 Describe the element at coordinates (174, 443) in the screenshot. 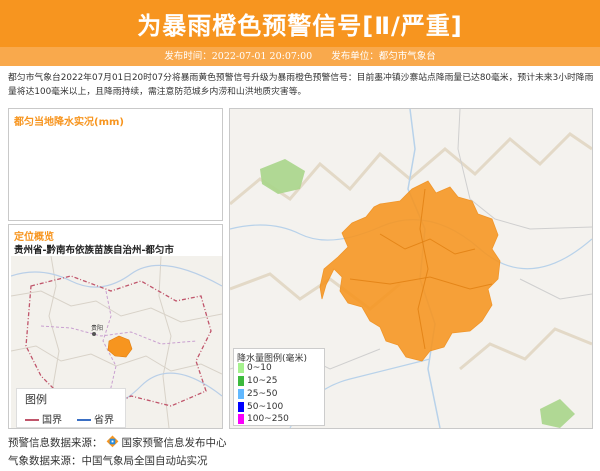

I see `warning-source-name: 国家预警信息发布中心` at that location.